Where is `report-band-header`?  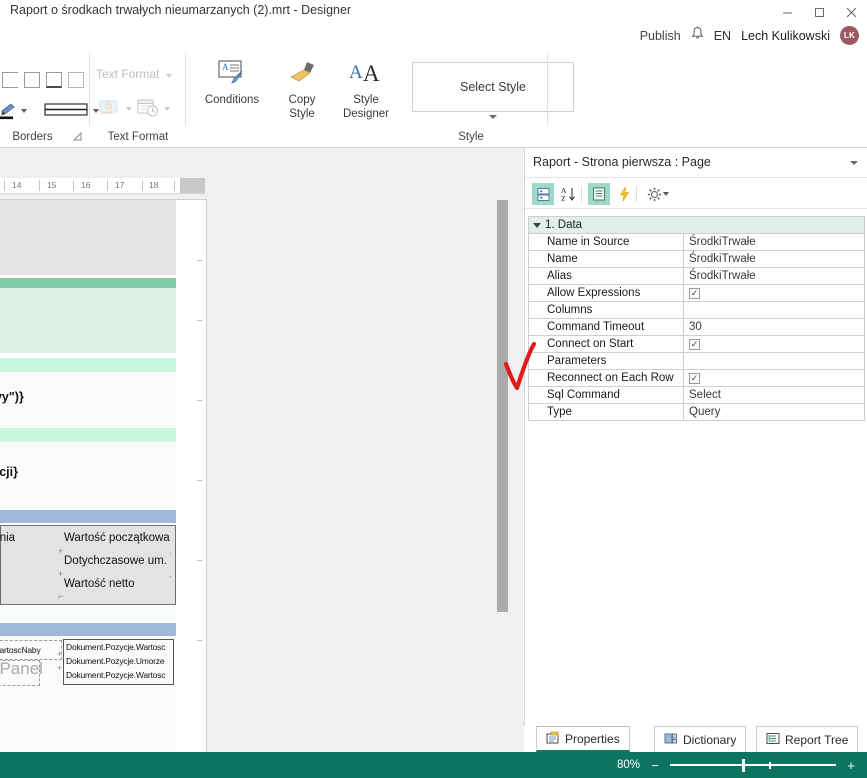 report-band-header is located at coordinates (88, 237).